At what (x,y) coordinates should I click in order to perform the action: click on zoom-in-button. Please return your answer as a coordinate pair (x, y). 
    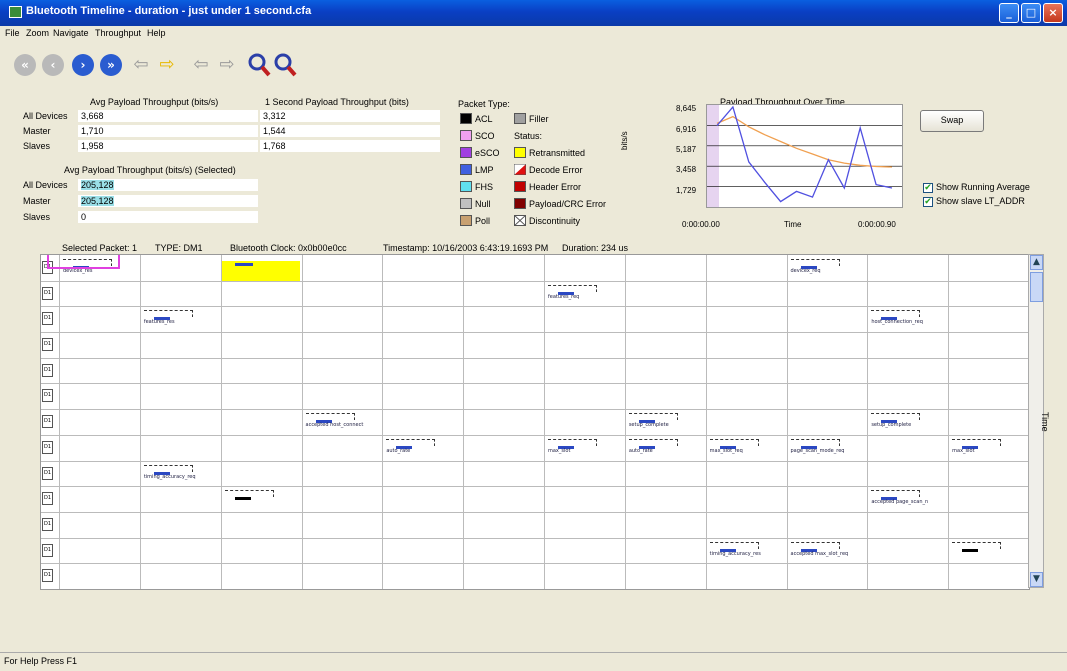
    Looking at the image, I should click on (259, 65).